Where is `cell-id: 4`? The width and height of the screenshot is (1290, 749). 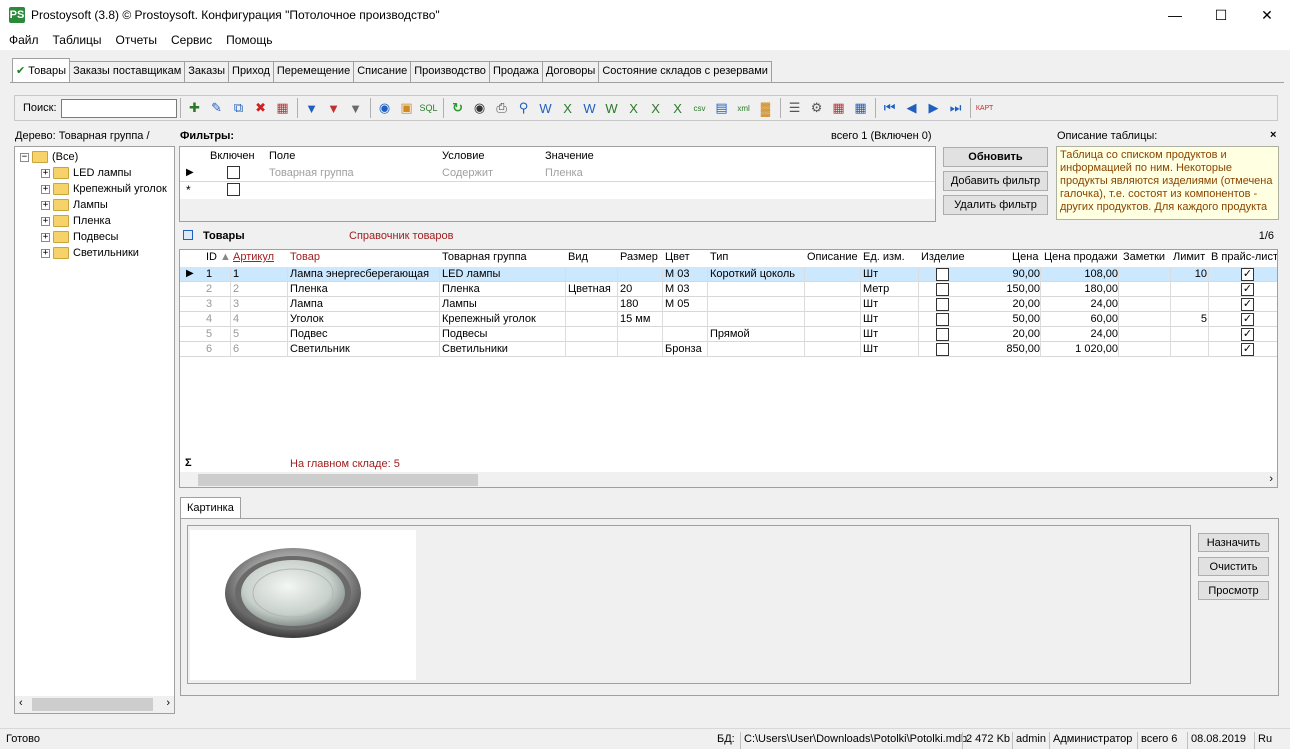
cell-id: 4 is located at coordinates (209, 319).